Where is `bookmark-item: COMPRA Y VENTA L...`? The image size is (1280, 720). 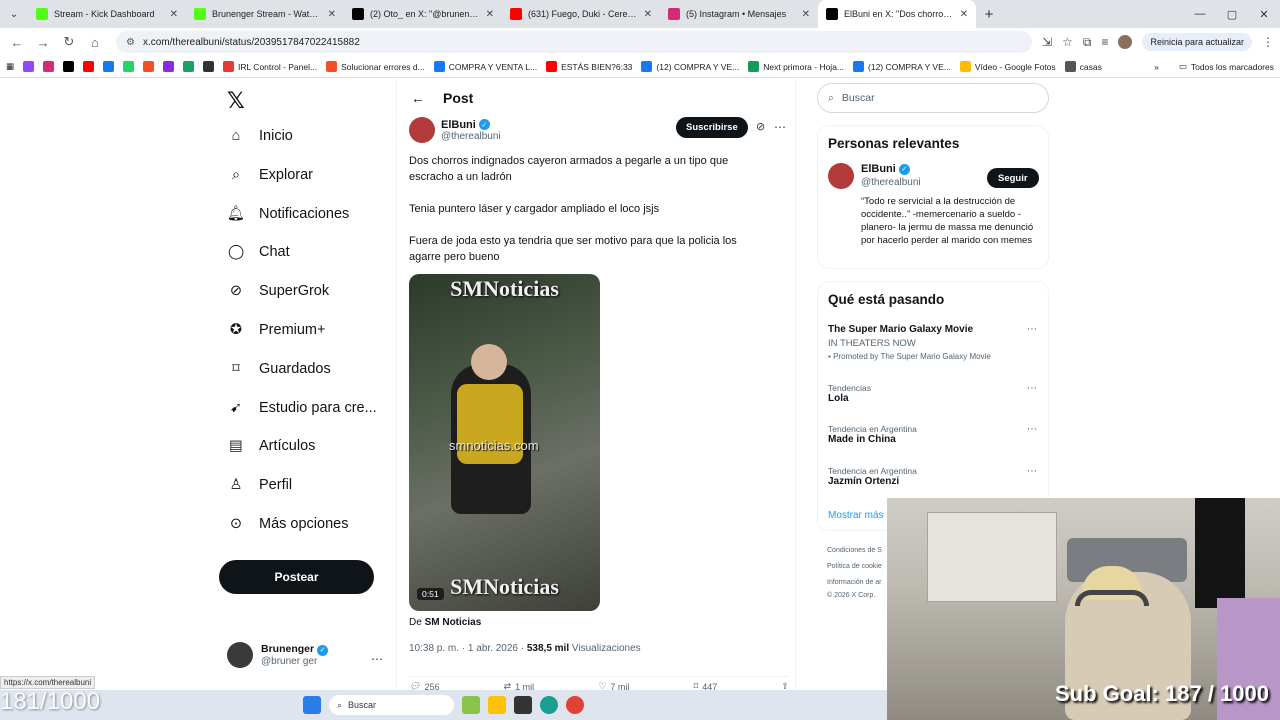
bookmark-item: COMPRA Y VENTA L... is located at coordinates (485, 66).